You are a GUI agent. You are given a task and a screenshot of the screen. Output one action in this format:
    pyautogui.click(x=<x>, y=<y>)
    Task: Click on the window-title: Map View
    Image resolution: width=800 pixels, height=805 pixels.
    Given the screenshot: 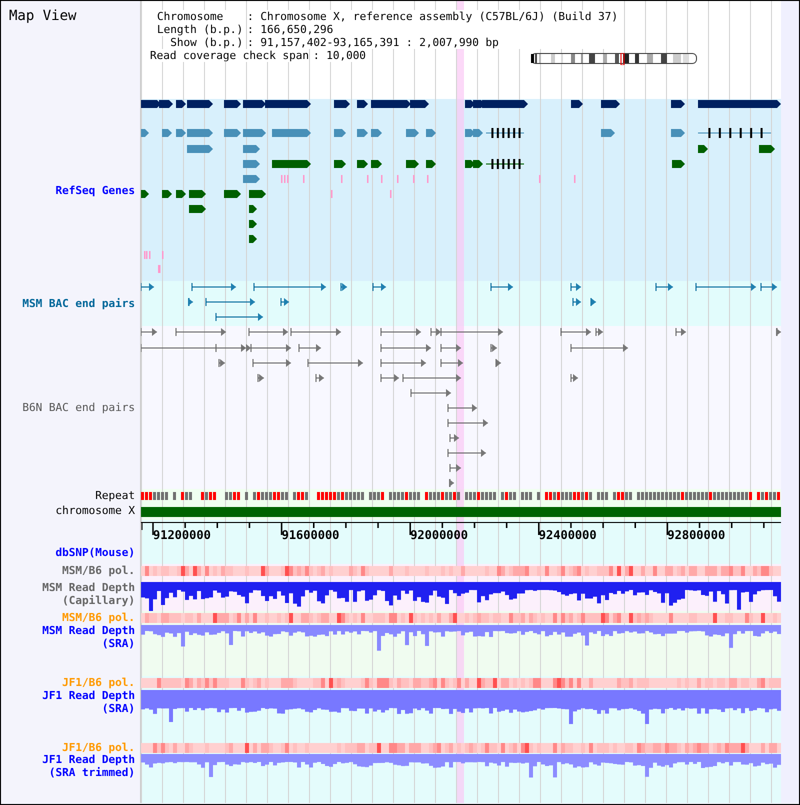 What is the action you would take?
    pyautogui.click(x=42, y=16)
    